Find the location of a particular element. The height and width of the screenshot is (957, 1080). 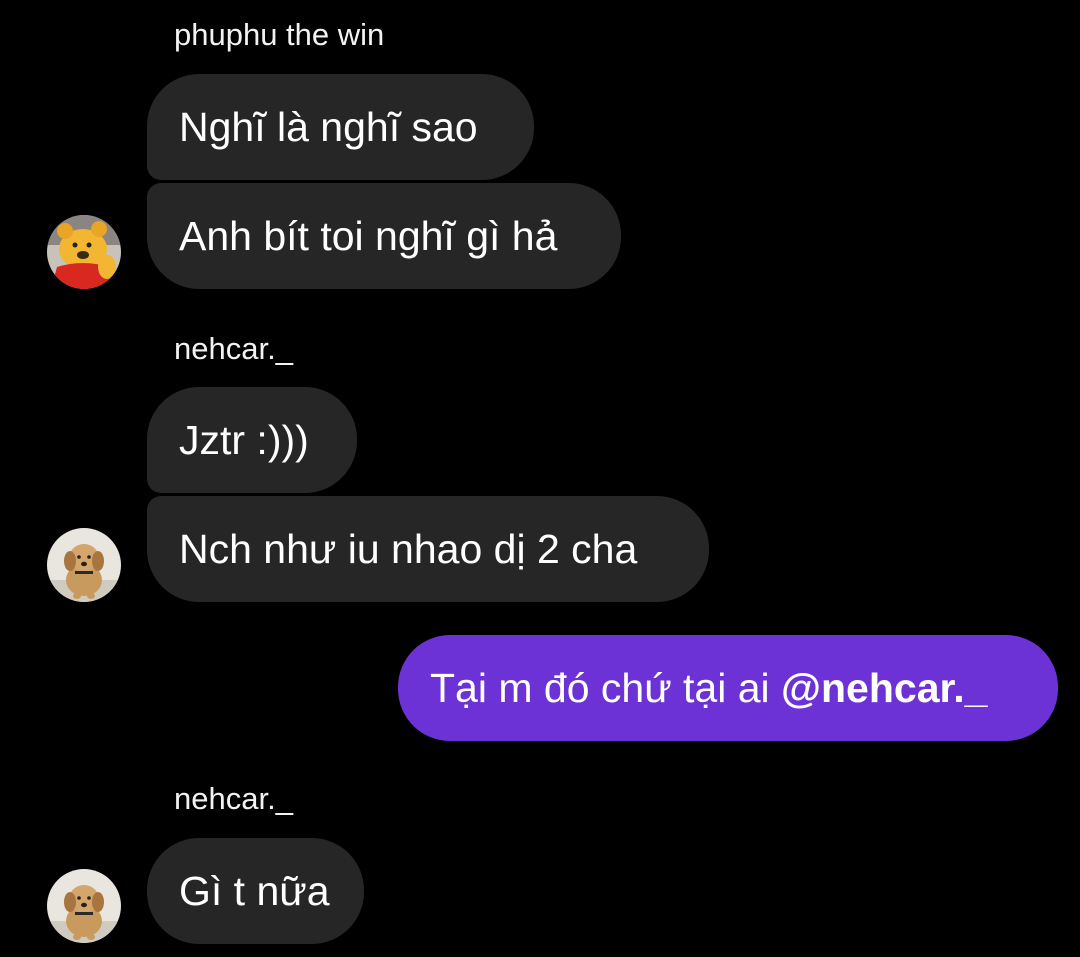

message-bubble: Gì t nữa is located at coordinates (255, 891).